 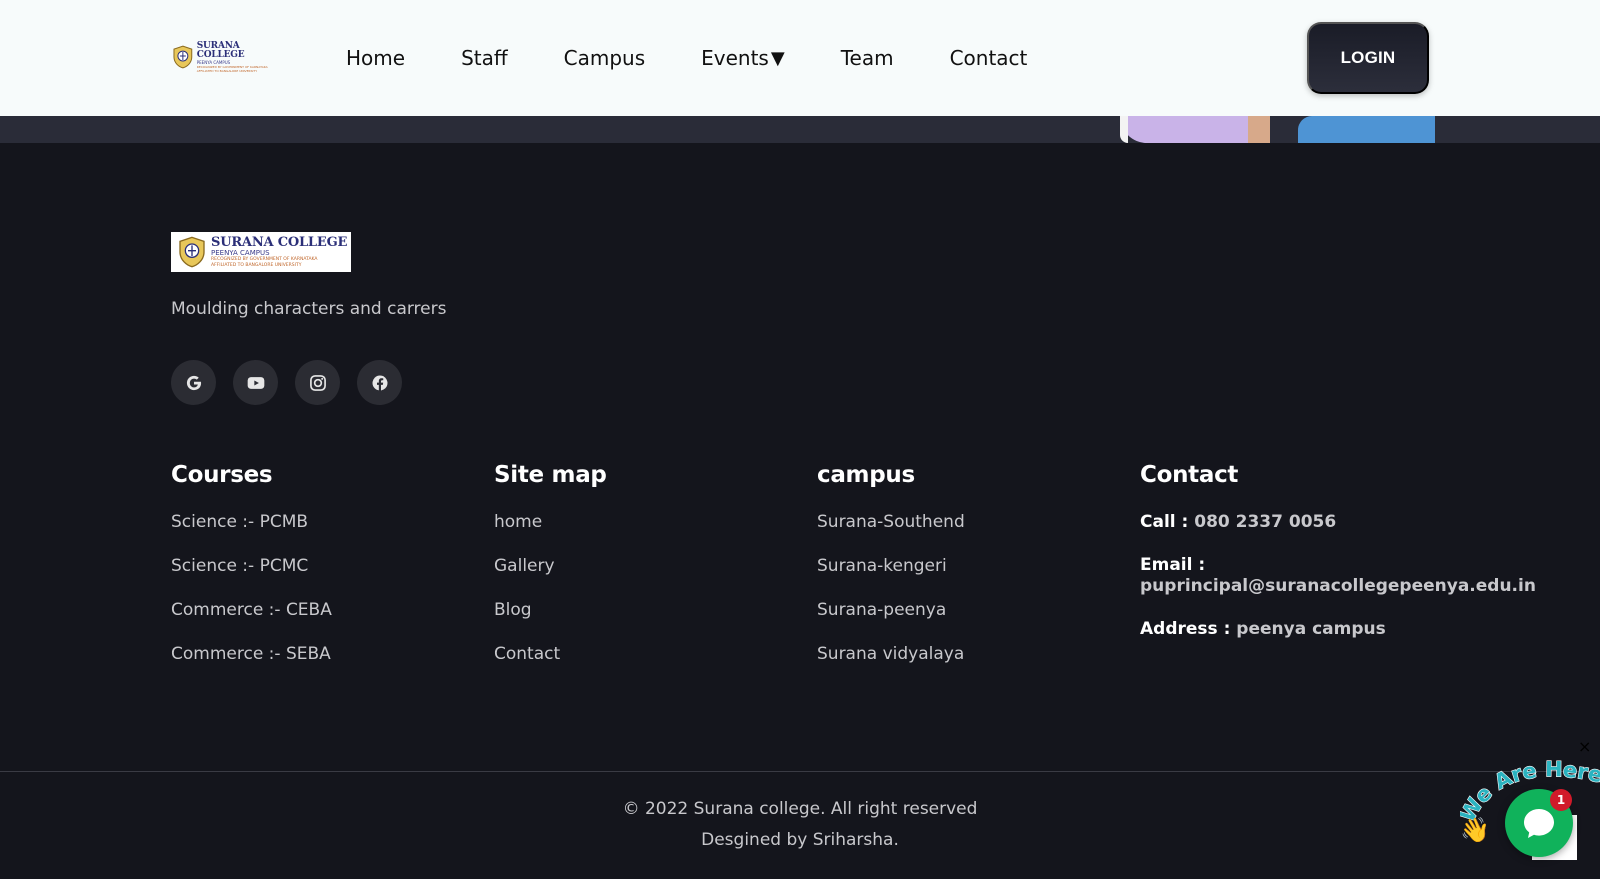 I want to click on footer-tagline: Moulding characters and carrers, so click(x=309, y=309).